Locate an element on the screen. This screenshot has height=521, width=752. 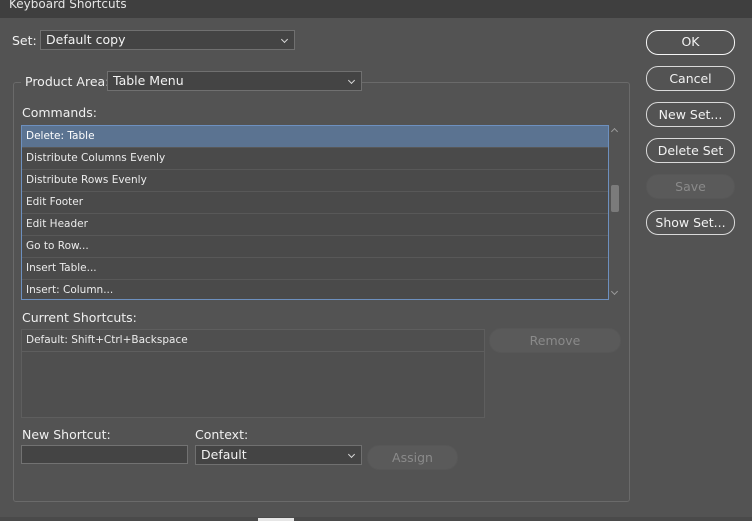
context-value: Default is located at coordinates (224, 454).